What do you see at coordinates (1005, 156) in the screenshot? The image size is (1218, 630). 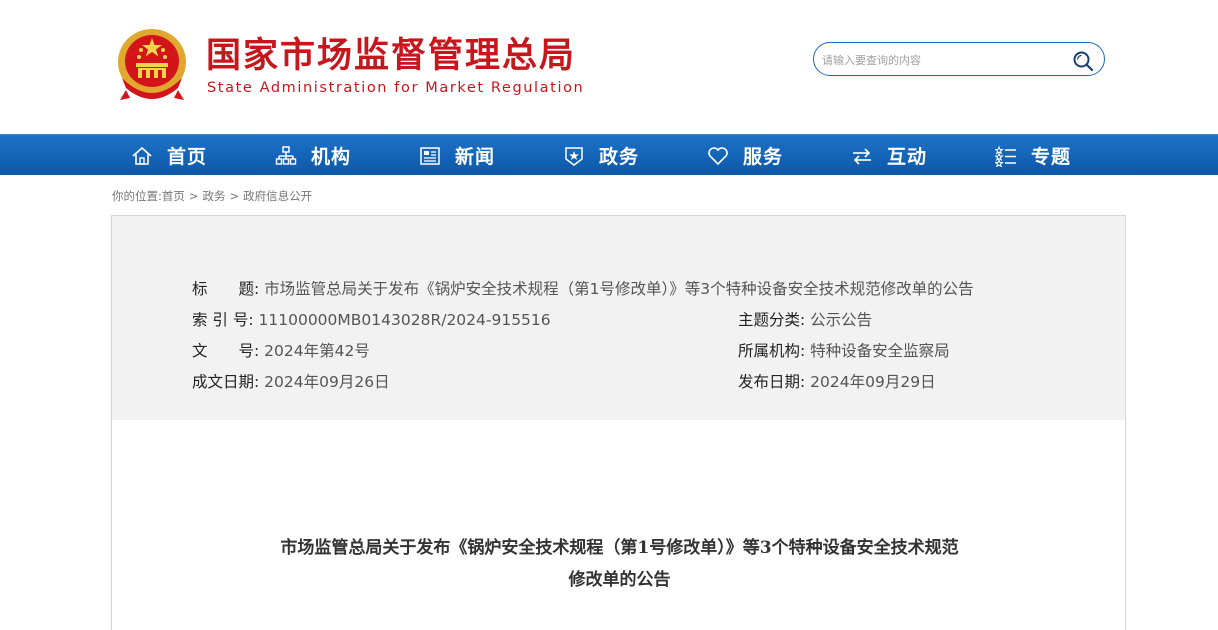 I see `topic-list-icon` at bounding box center [1005, 156].